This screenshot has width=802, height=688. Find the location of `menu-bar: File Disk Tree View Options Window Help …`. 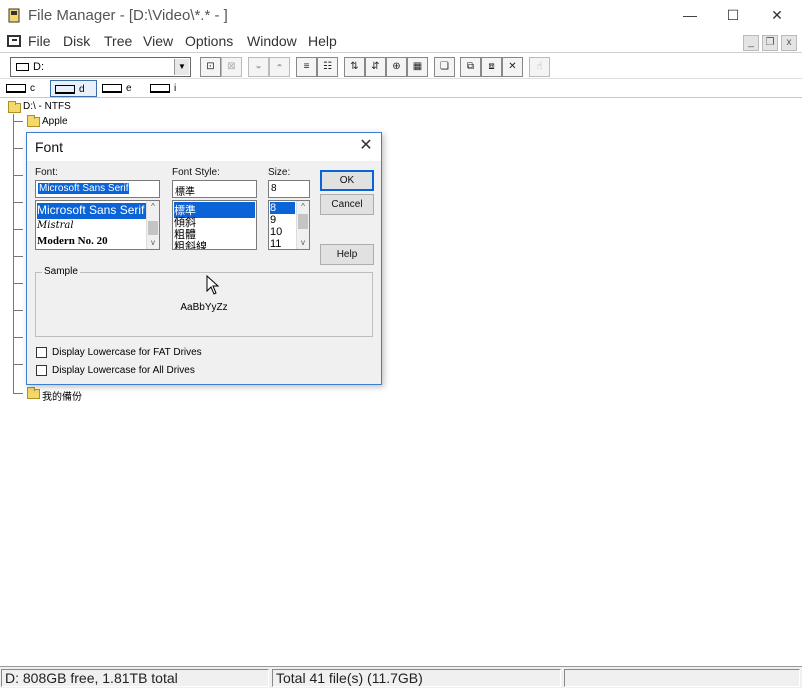

menu-bar: File Disk Tree View Options Window Help … is located at coordinates (401, 42).